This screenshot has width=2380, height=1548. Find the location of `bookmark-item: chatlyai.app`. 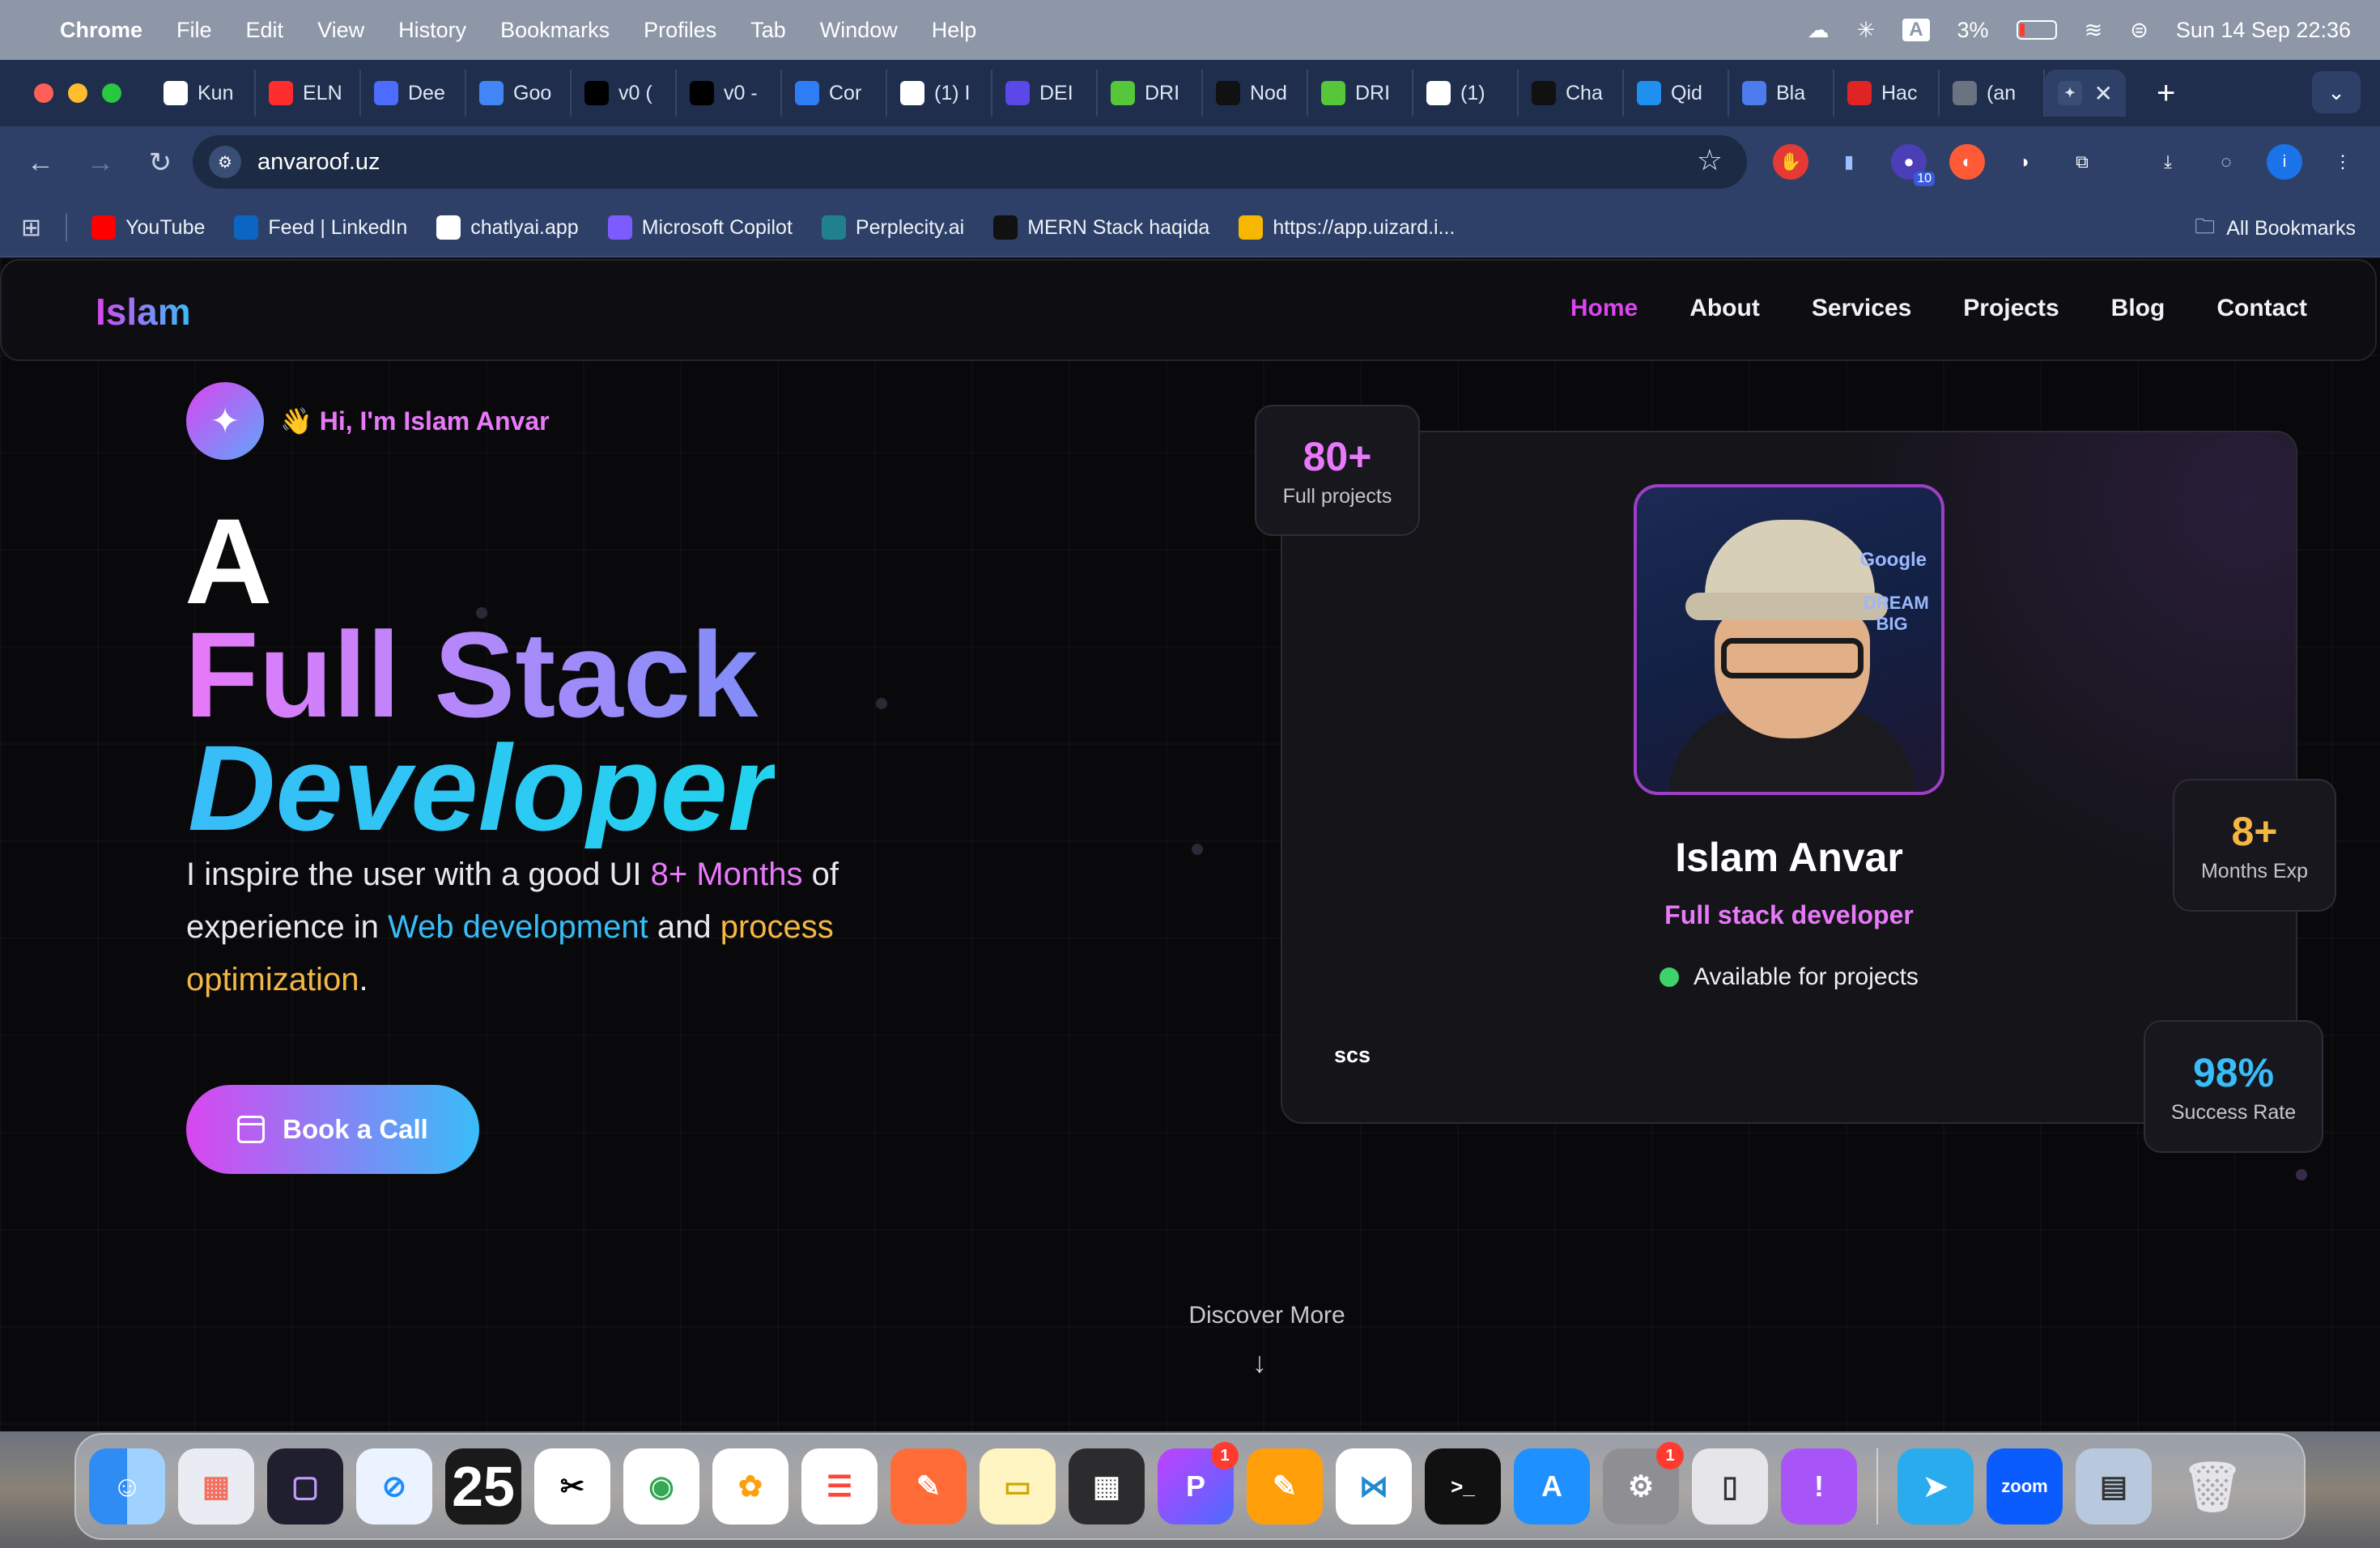

bookmark-item: chatlyai.app is located at coordinates (508, 227).